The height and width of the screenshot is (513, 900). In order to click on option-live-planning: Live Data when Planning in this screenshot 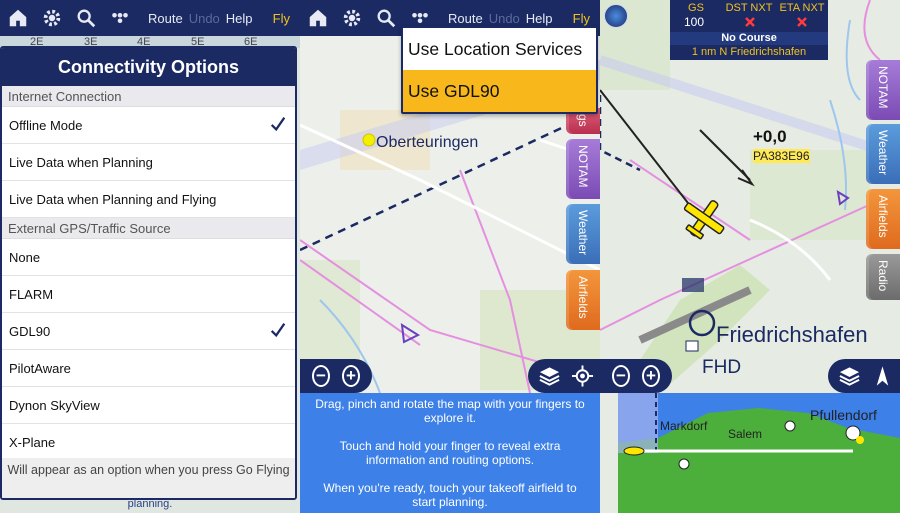, I will do `click(148, 162)`.